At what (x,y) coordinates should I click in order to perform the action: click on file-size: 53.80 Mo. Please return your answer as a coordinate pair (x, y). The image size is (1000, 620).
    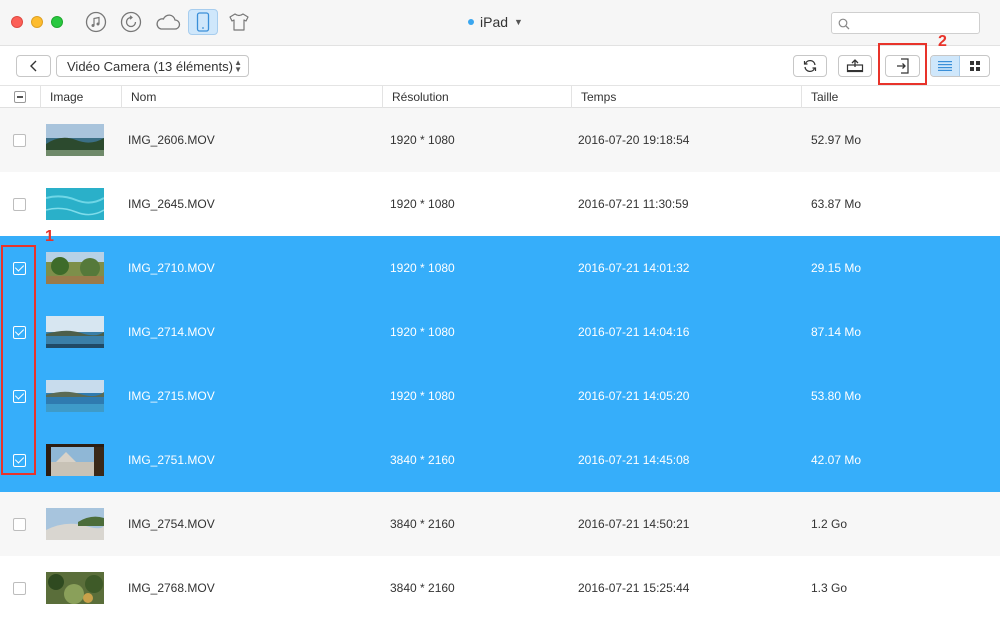
    Looking at the image, I should click on (836, 396).